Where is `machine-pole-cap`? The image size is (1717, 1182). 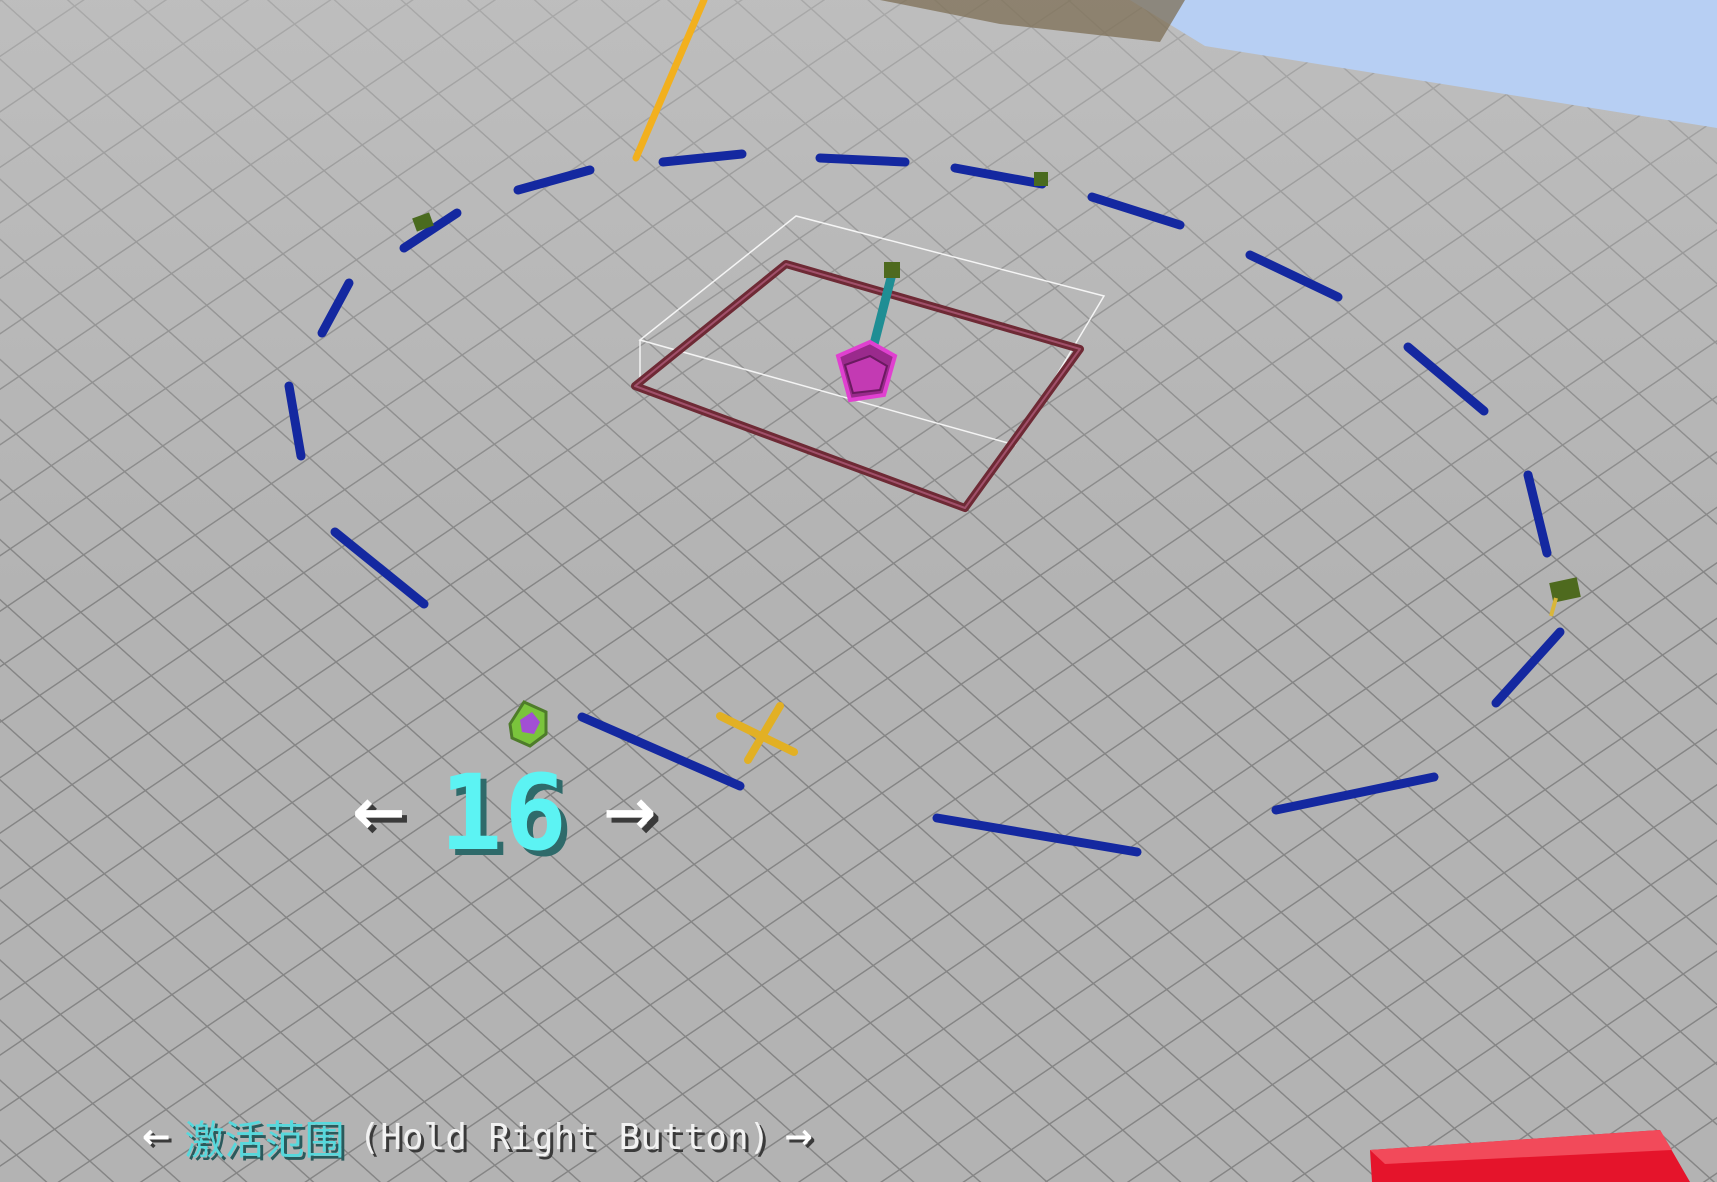
machine-pole-cap is located at coordinates (892, 270).